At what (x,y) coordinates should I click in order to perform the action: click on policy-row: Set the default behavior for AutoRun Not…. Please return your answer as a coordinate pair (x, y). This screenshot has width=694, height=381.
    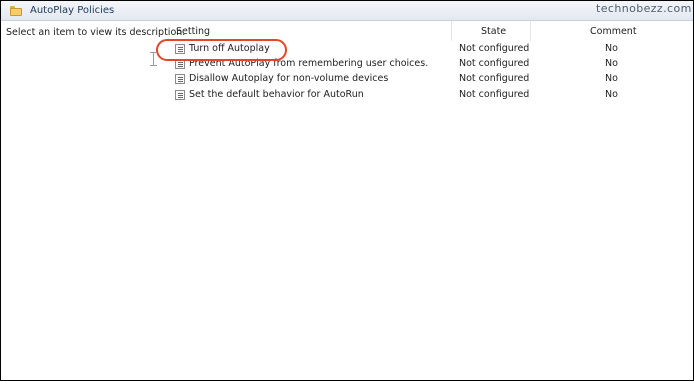
    Looking at the image, I should click on (422, 95).